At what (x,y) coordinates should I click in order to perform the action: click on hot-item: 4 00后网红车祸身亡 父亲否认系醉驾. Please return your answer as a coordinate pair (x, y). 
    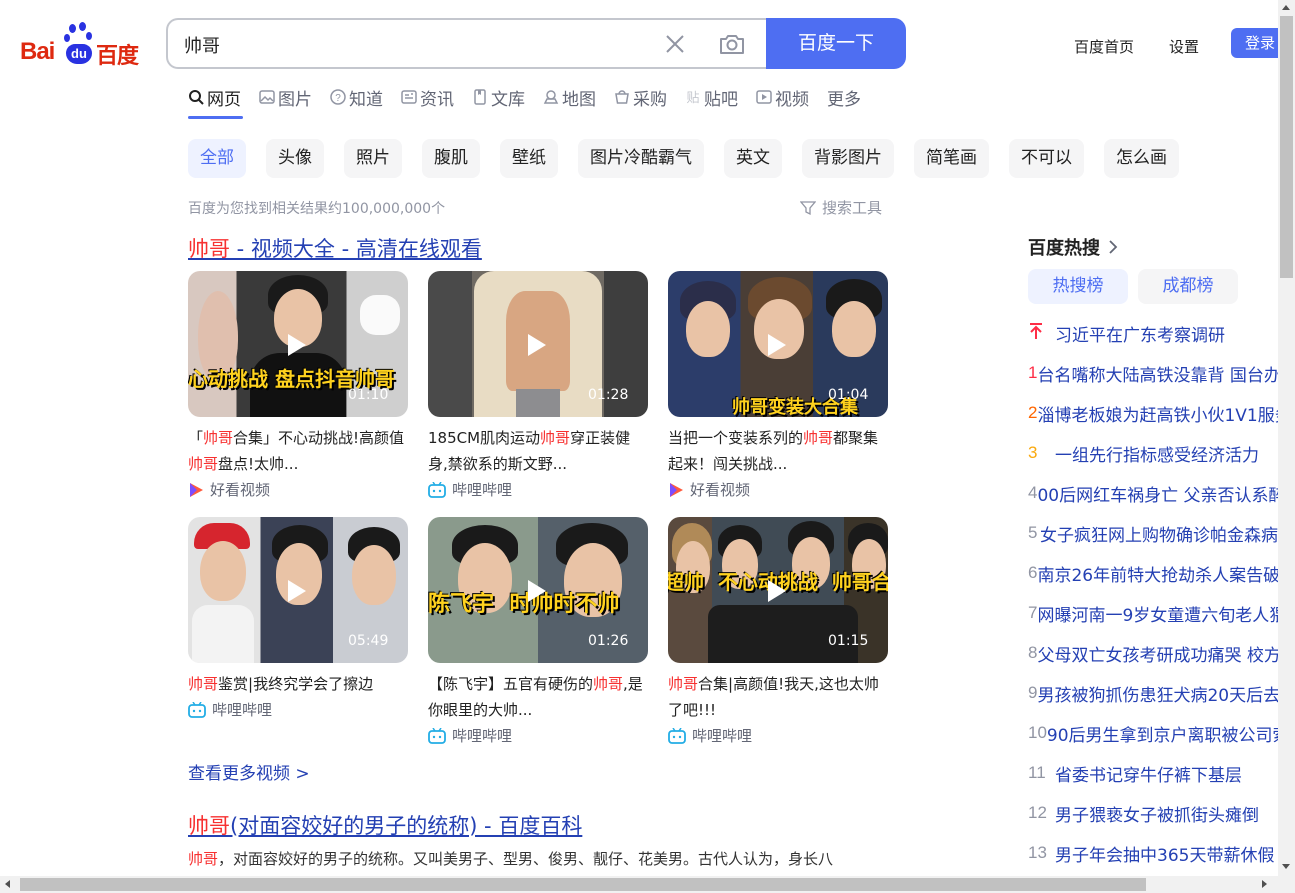
    Looking at the image, I should click on (1153, 493).